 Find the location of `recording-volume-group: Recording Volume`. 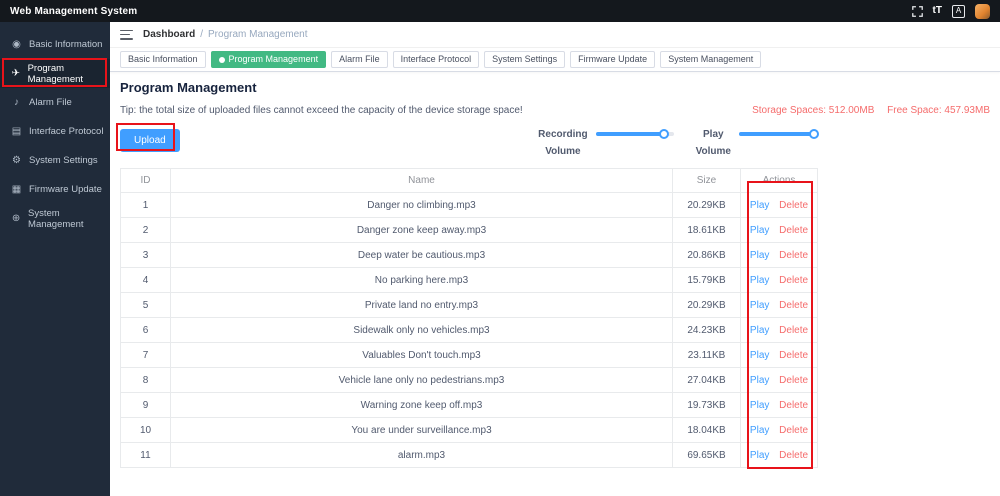

recording-volume-group: Recording Volume is located at coordinates (606, 143).